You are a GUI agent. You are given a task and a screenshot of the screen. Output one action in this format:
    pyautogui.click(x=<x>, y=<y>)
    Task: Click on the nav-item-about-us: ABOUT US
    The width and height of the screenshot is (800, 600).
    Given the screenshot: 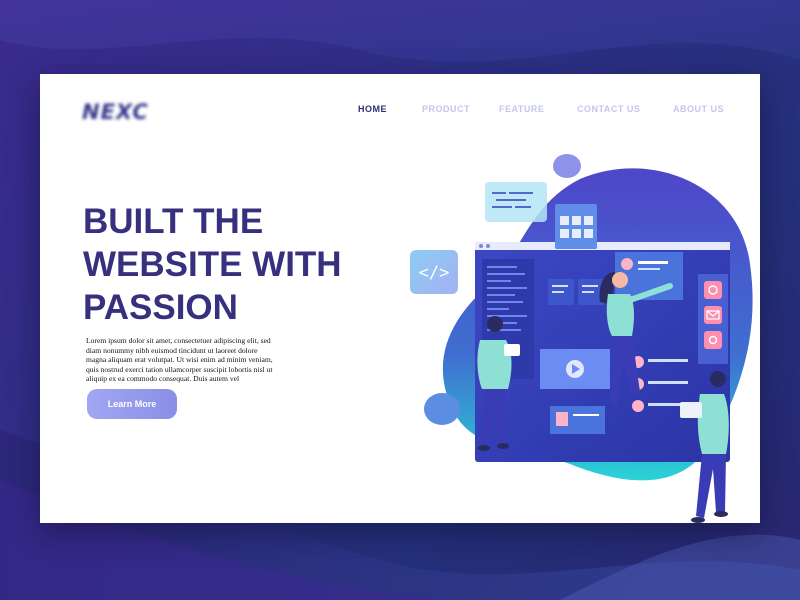 What is the action you would take?
    pyautogui.click(x=698, y=109)
    